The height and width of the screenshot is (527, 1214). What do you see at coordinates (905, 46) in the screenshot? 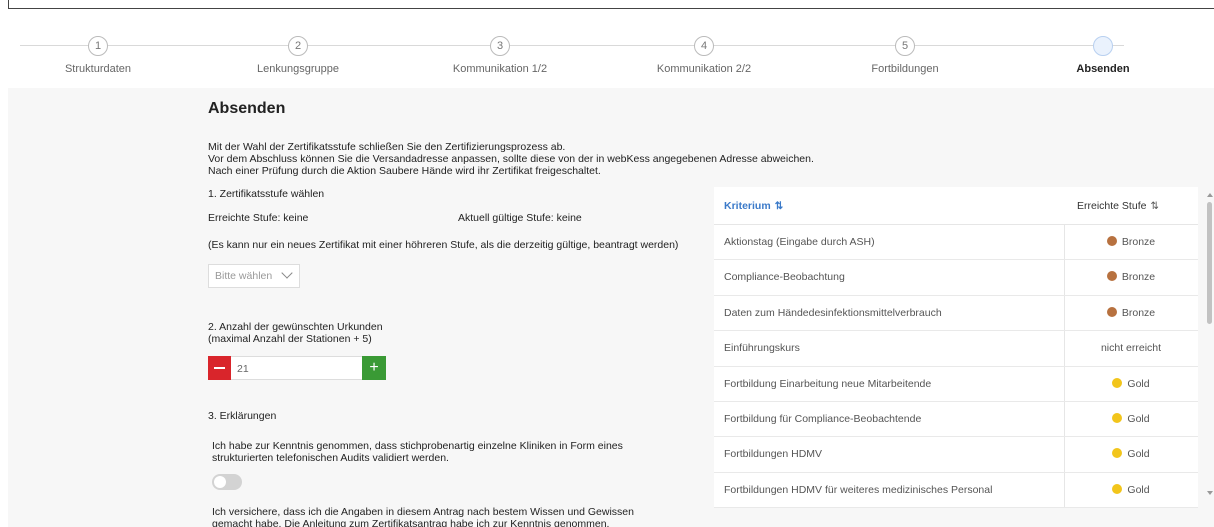
I see `step-number: 5` at bounding box center [905, 46].